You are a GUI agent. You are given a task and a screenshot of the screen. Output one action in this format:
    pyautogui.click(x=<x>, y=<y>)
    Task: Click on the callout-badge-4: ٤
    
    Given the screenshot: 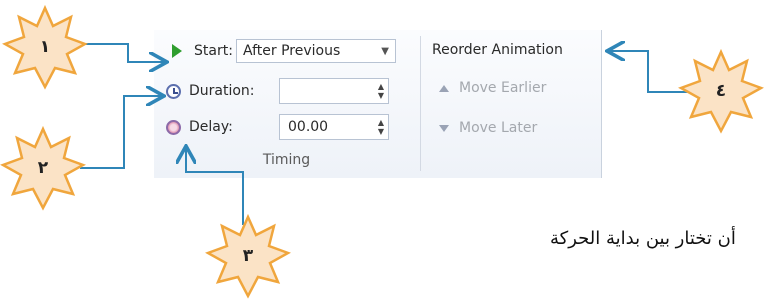 What is the action you would take?
    pyautogui.click(x=721, y=91)
    